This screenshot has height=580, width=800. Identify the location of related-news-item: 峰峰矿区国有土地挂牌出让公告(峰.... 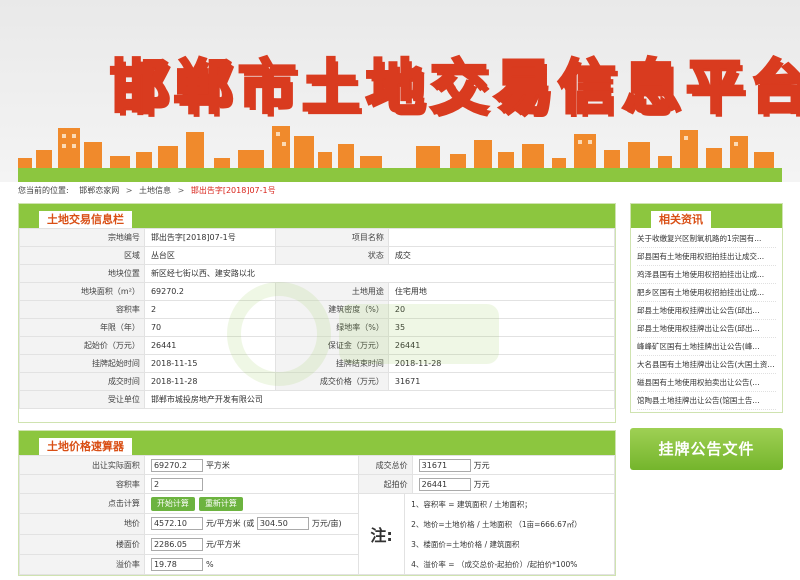
(706, 347).